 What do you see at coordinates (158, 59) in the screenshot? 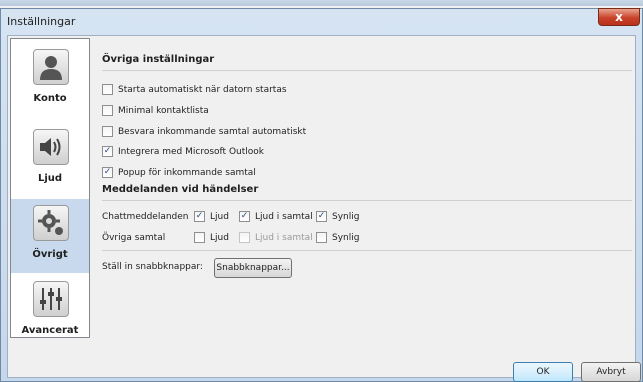
I see `general-section-title: Övriga inställningar` at bounding box center [158, 59].